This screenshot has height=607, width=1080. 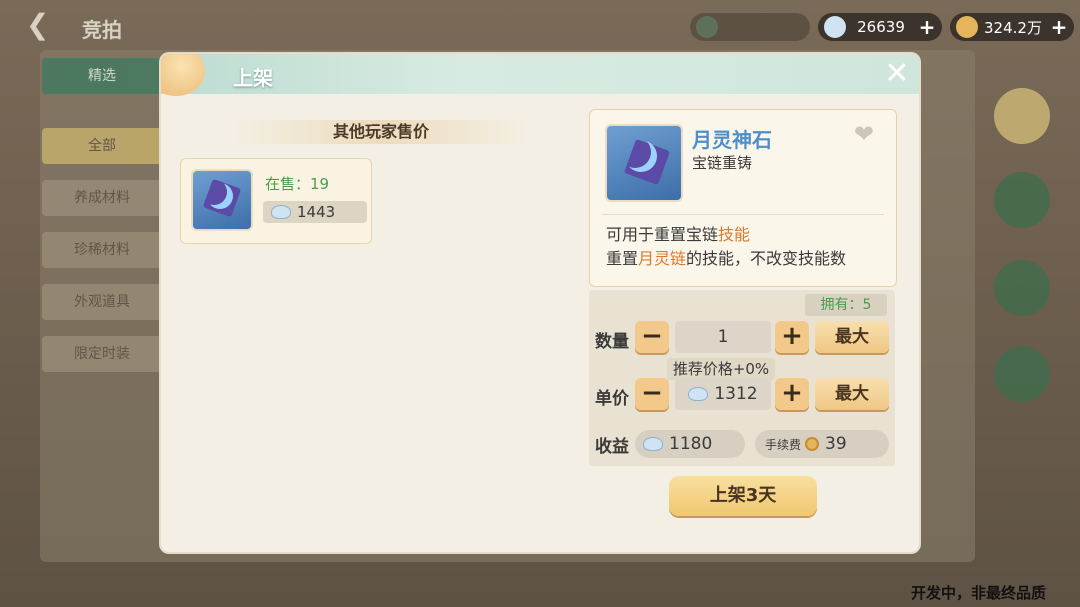 What do you see at coordinates (852, 337) in the screenshot?
I see `quantity-max-button: 最大` at bounding box center [852, 337].